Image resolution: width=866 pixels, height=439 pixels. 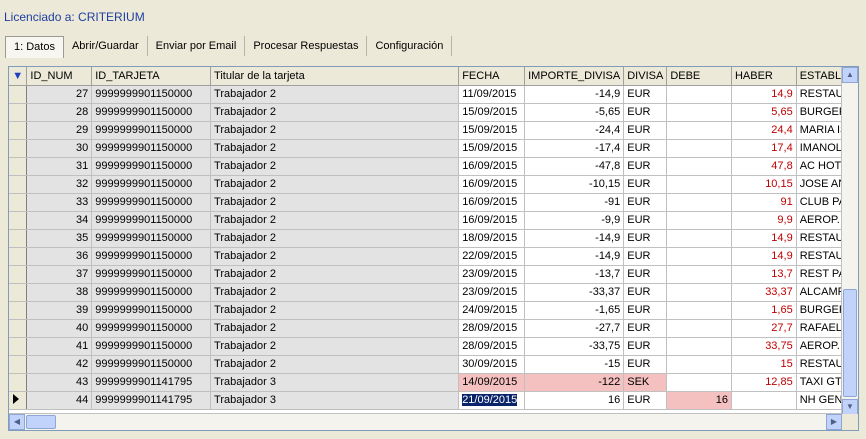 I want to click on cell-importe-divisa: -33,37, so click(x=574, y=292).